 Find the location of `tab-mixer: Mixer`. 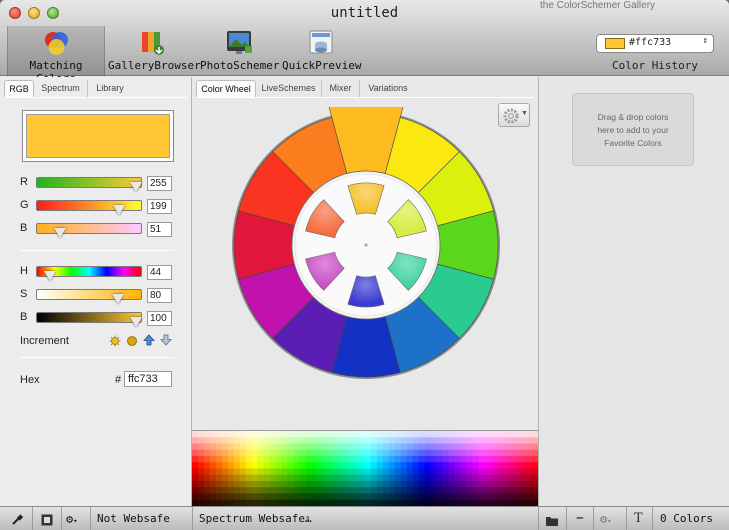

tab-mixer: Mixer is located at coordinates (341, 88).